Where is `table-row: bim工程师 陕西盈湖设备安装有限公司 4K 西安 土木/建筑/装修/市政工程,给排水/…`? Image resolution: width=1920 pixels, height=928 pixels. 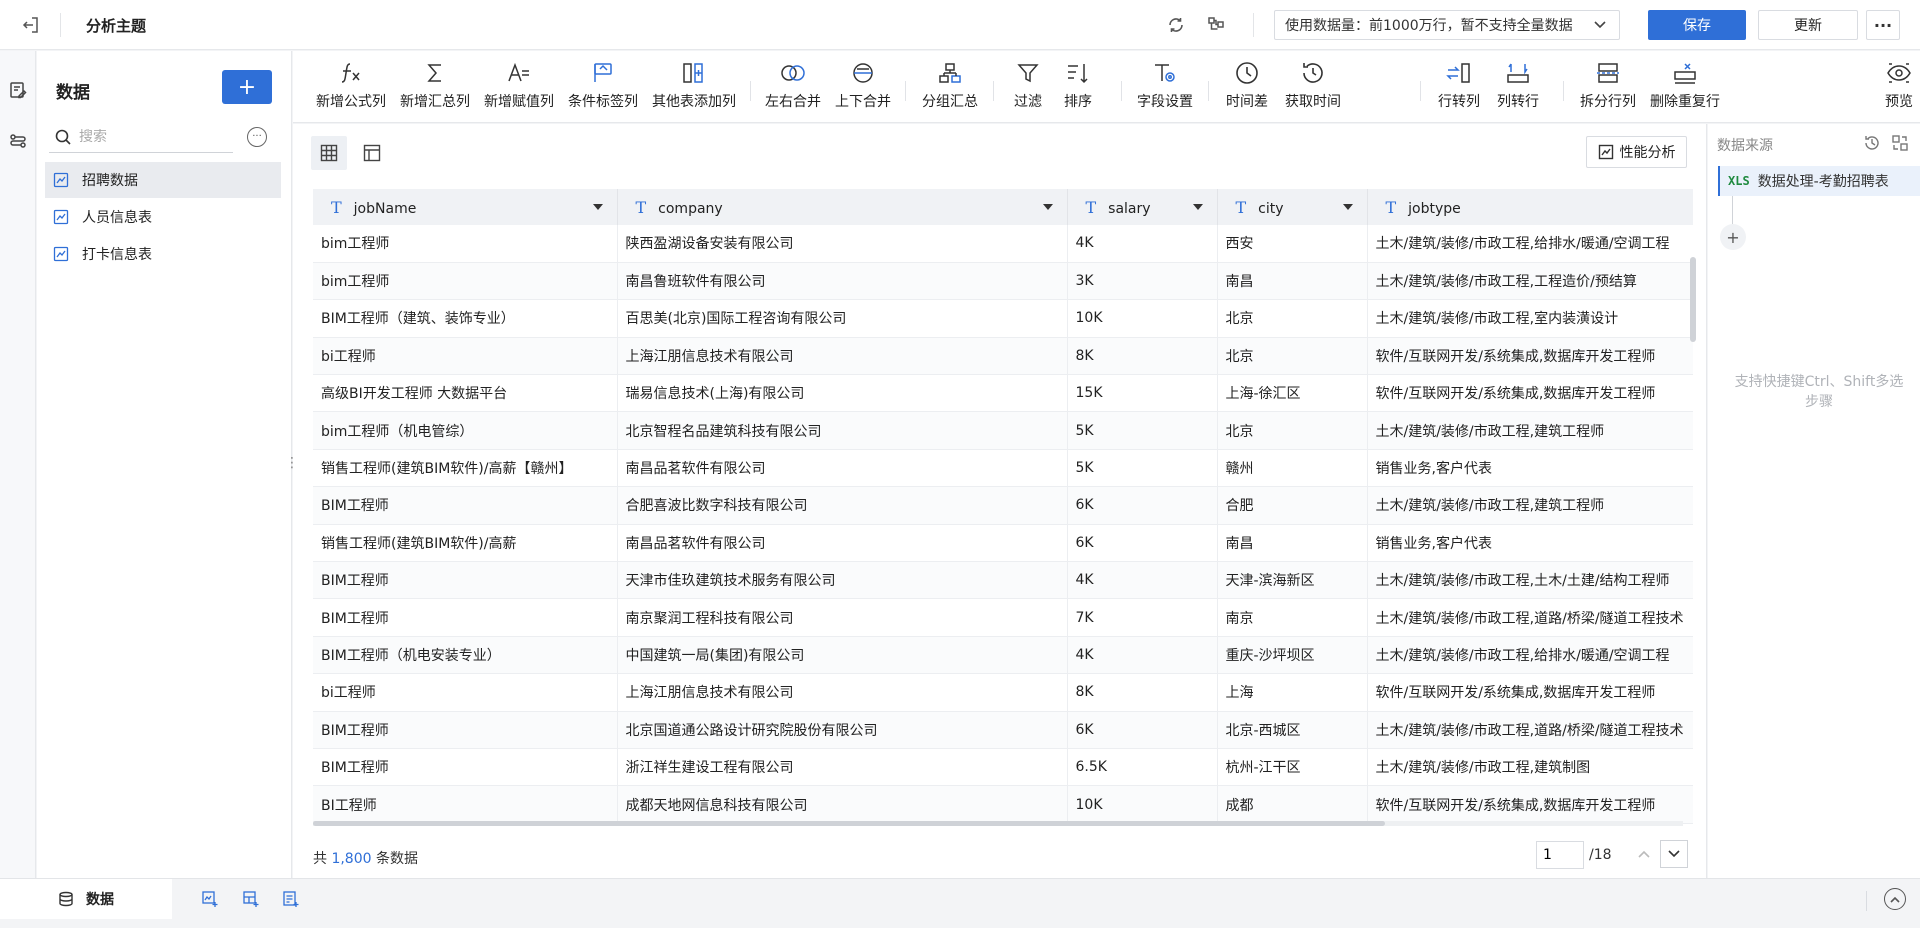
table-row: bim工程师 陕西盈湖设备安装有限公司 4K 西安 土木/建筑/装修/市政工程,给排水/… is located at coordinates (1003, 244).